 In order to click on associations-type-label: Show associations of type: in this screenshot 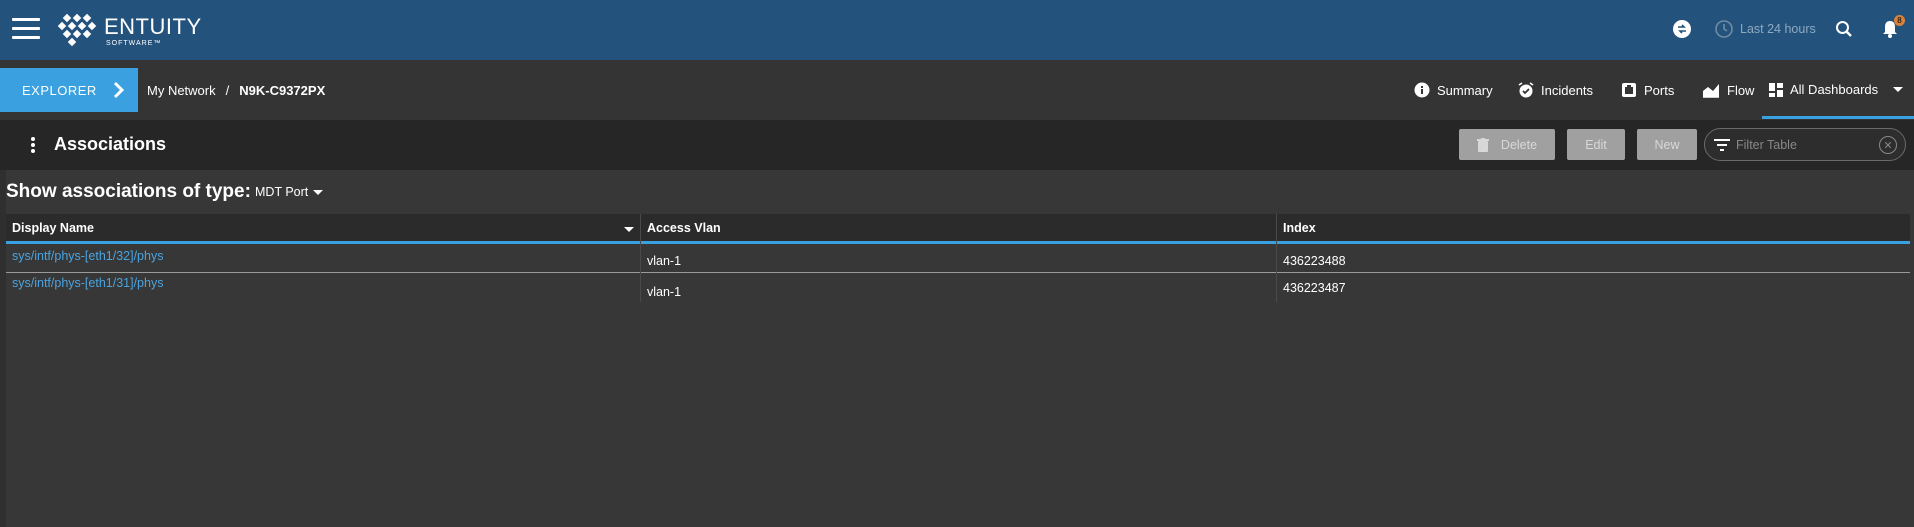, I will do `click(128, 191)`.